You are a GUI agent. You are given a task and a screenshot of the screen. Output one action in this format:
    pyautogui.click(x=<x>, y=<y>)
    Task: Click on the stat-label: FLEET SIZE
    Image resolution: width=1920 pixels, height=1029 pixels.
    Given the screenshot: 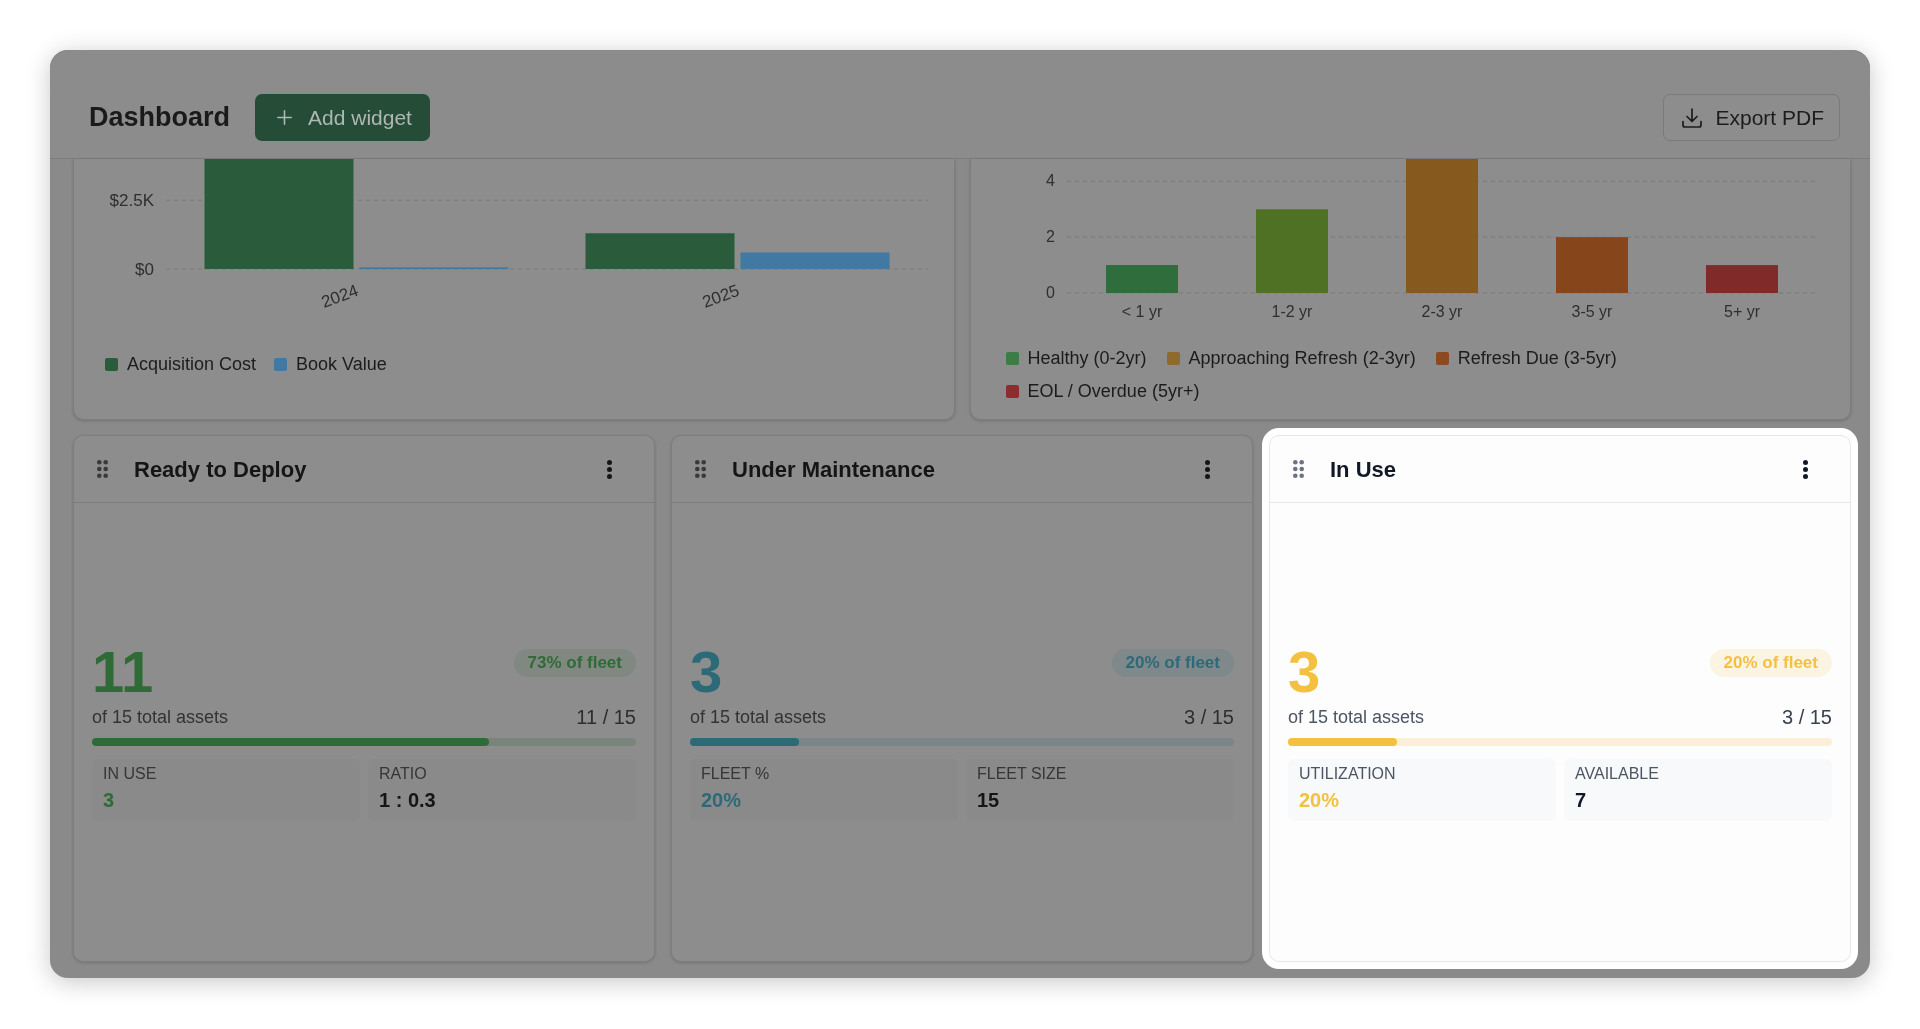 What is the action you would take?
    pyautogui.click(x=1022, y=774)
    